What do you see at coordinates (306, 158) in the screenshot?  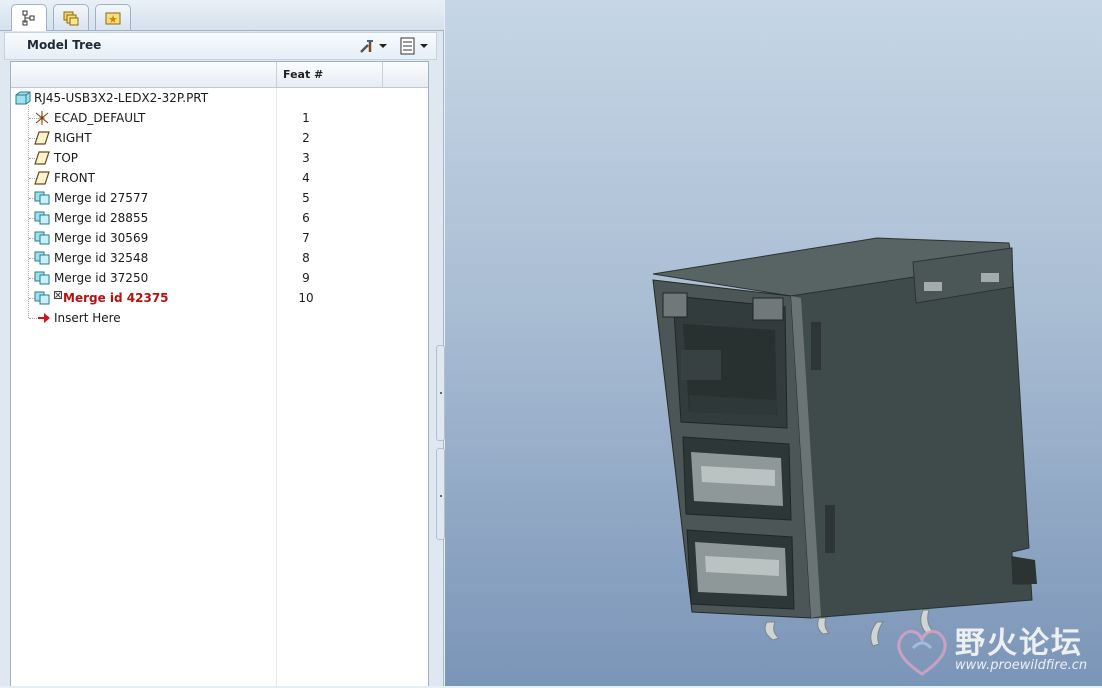 I see `feat-number: 3` at bounding box center [306, 158].